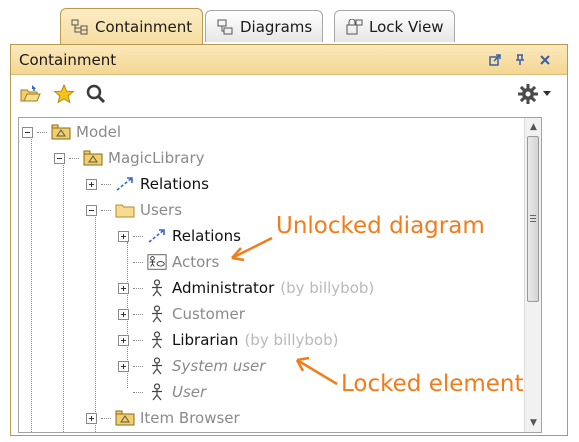  Describe the element at coordinates (380, 226) in the screenshot. I see `unlocked-diagram-callout: Unlocked diagram` at that location.